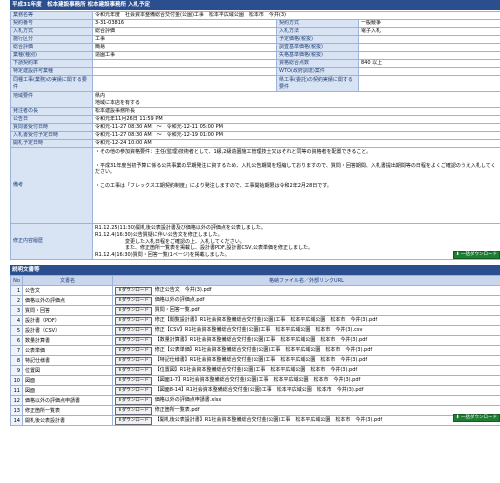 The height and width of the screenshot is (483, 500). What do you see at coordinates (16, 380) in the screenshot?
I see `doc-no: 10` at bounding box center [16, 380].